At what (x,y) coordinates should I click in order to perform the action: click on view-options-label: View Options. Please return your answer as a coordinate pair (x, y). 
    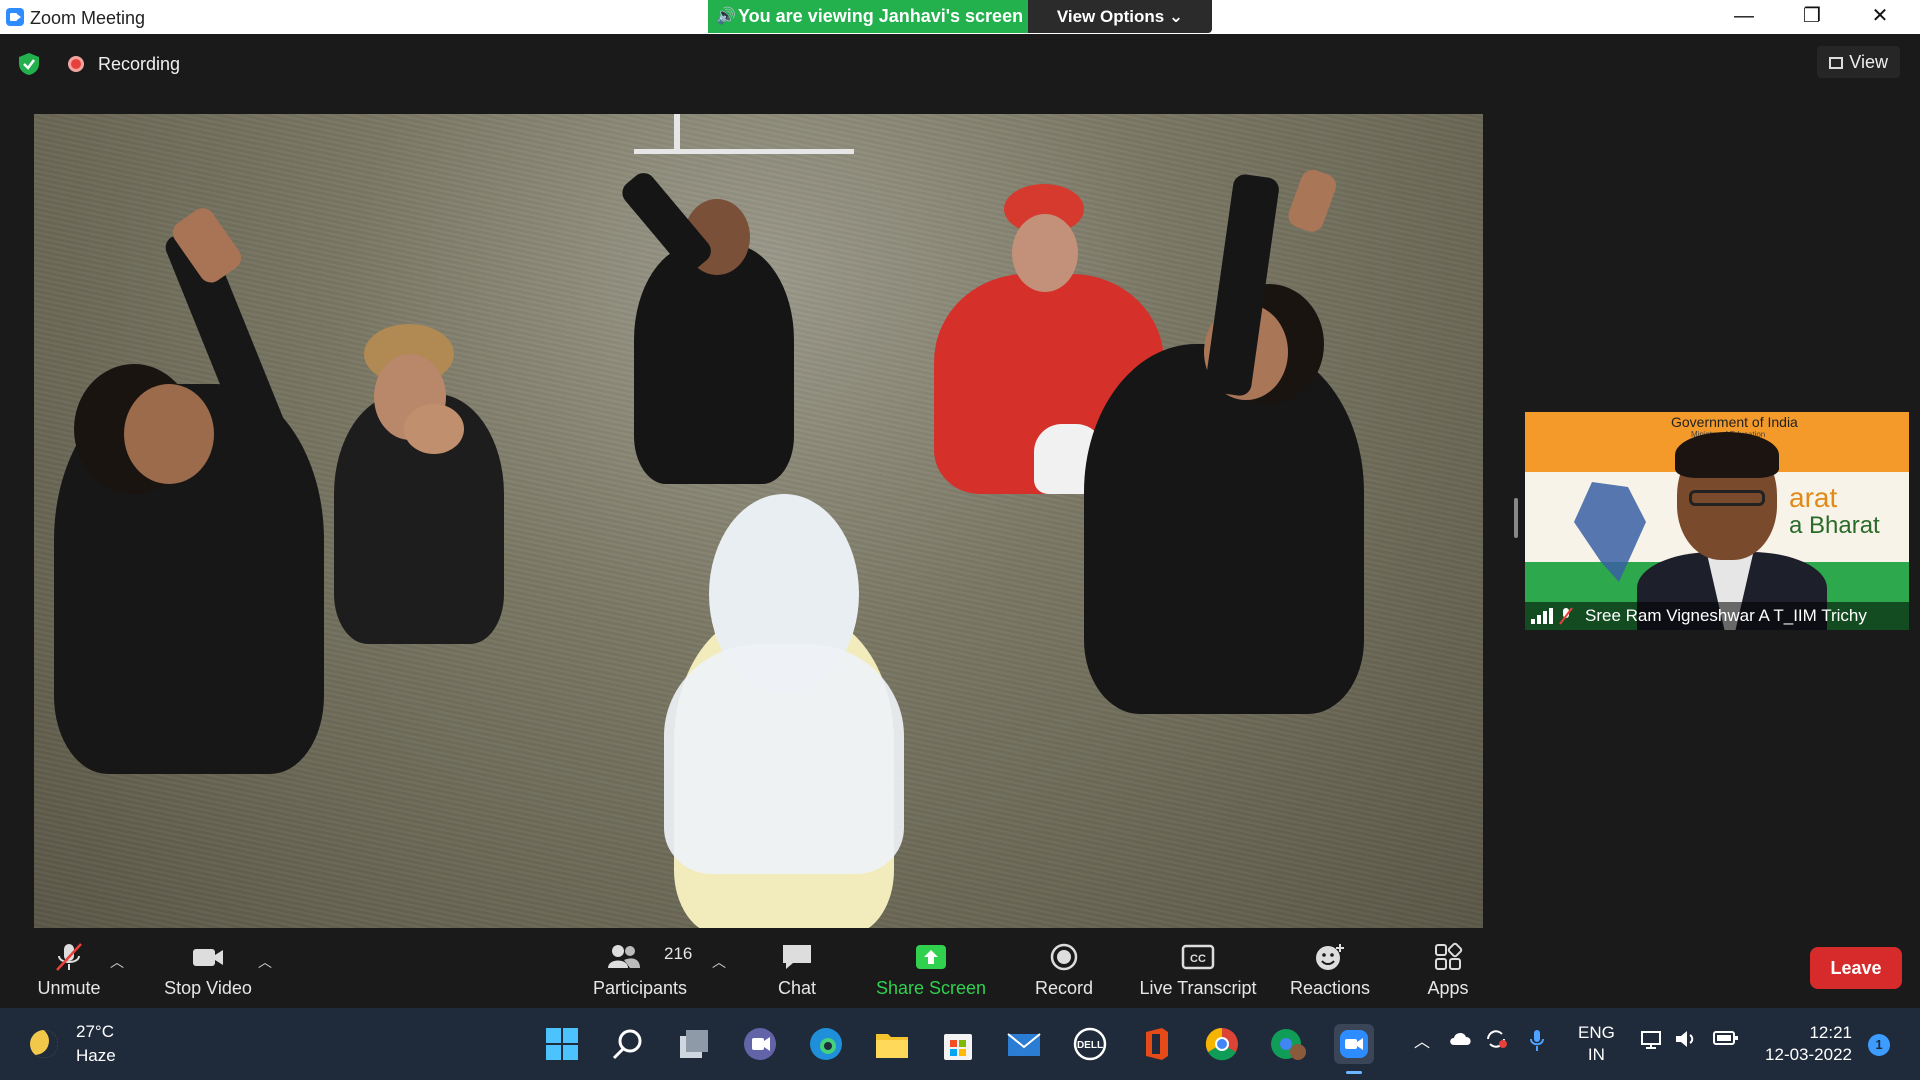
    Looking at the image, I should click on (1110, 16).